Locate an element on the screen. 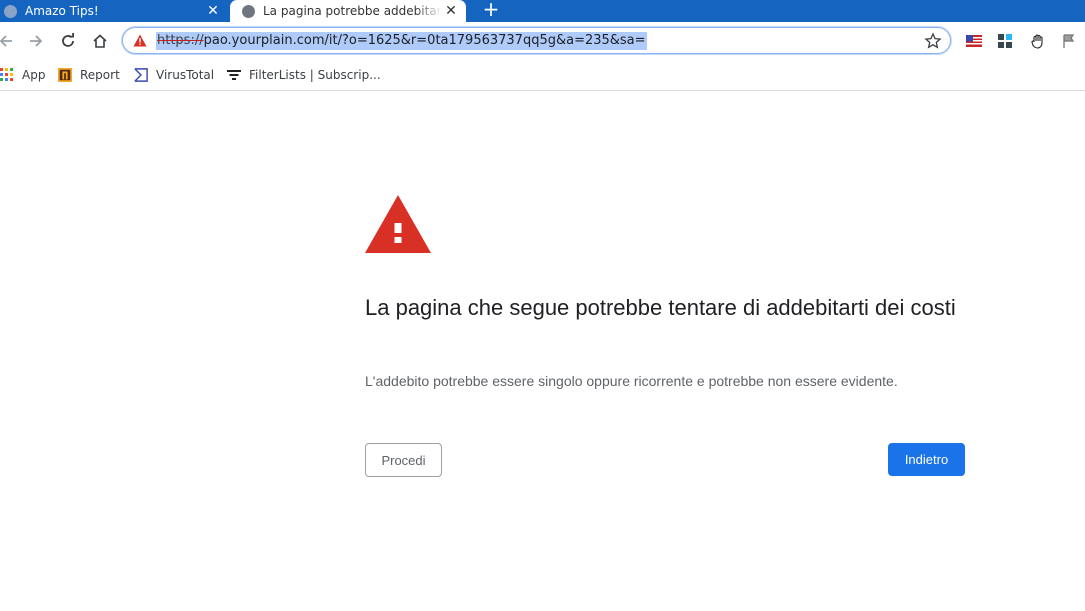 Image resolution: width=1085 pixels, height=611 pixels. arrow-left-icon is located at coordinates (6, 41).